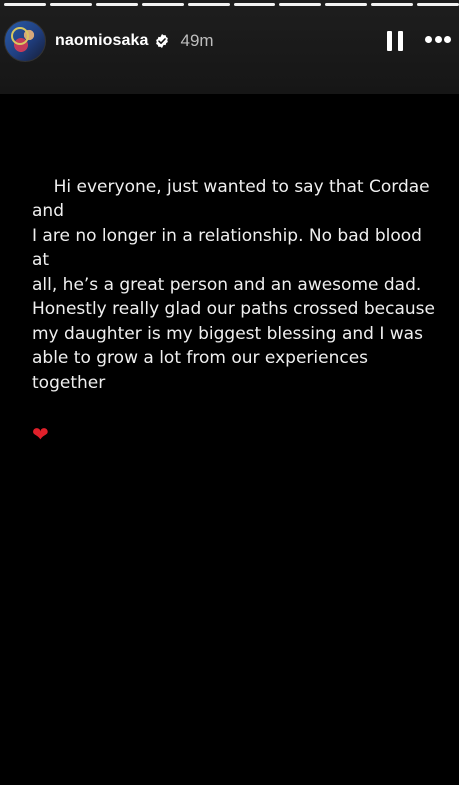 The height and width of the screenshot is (785, 459). I want to click on more-options-icon, so click(438, 40).